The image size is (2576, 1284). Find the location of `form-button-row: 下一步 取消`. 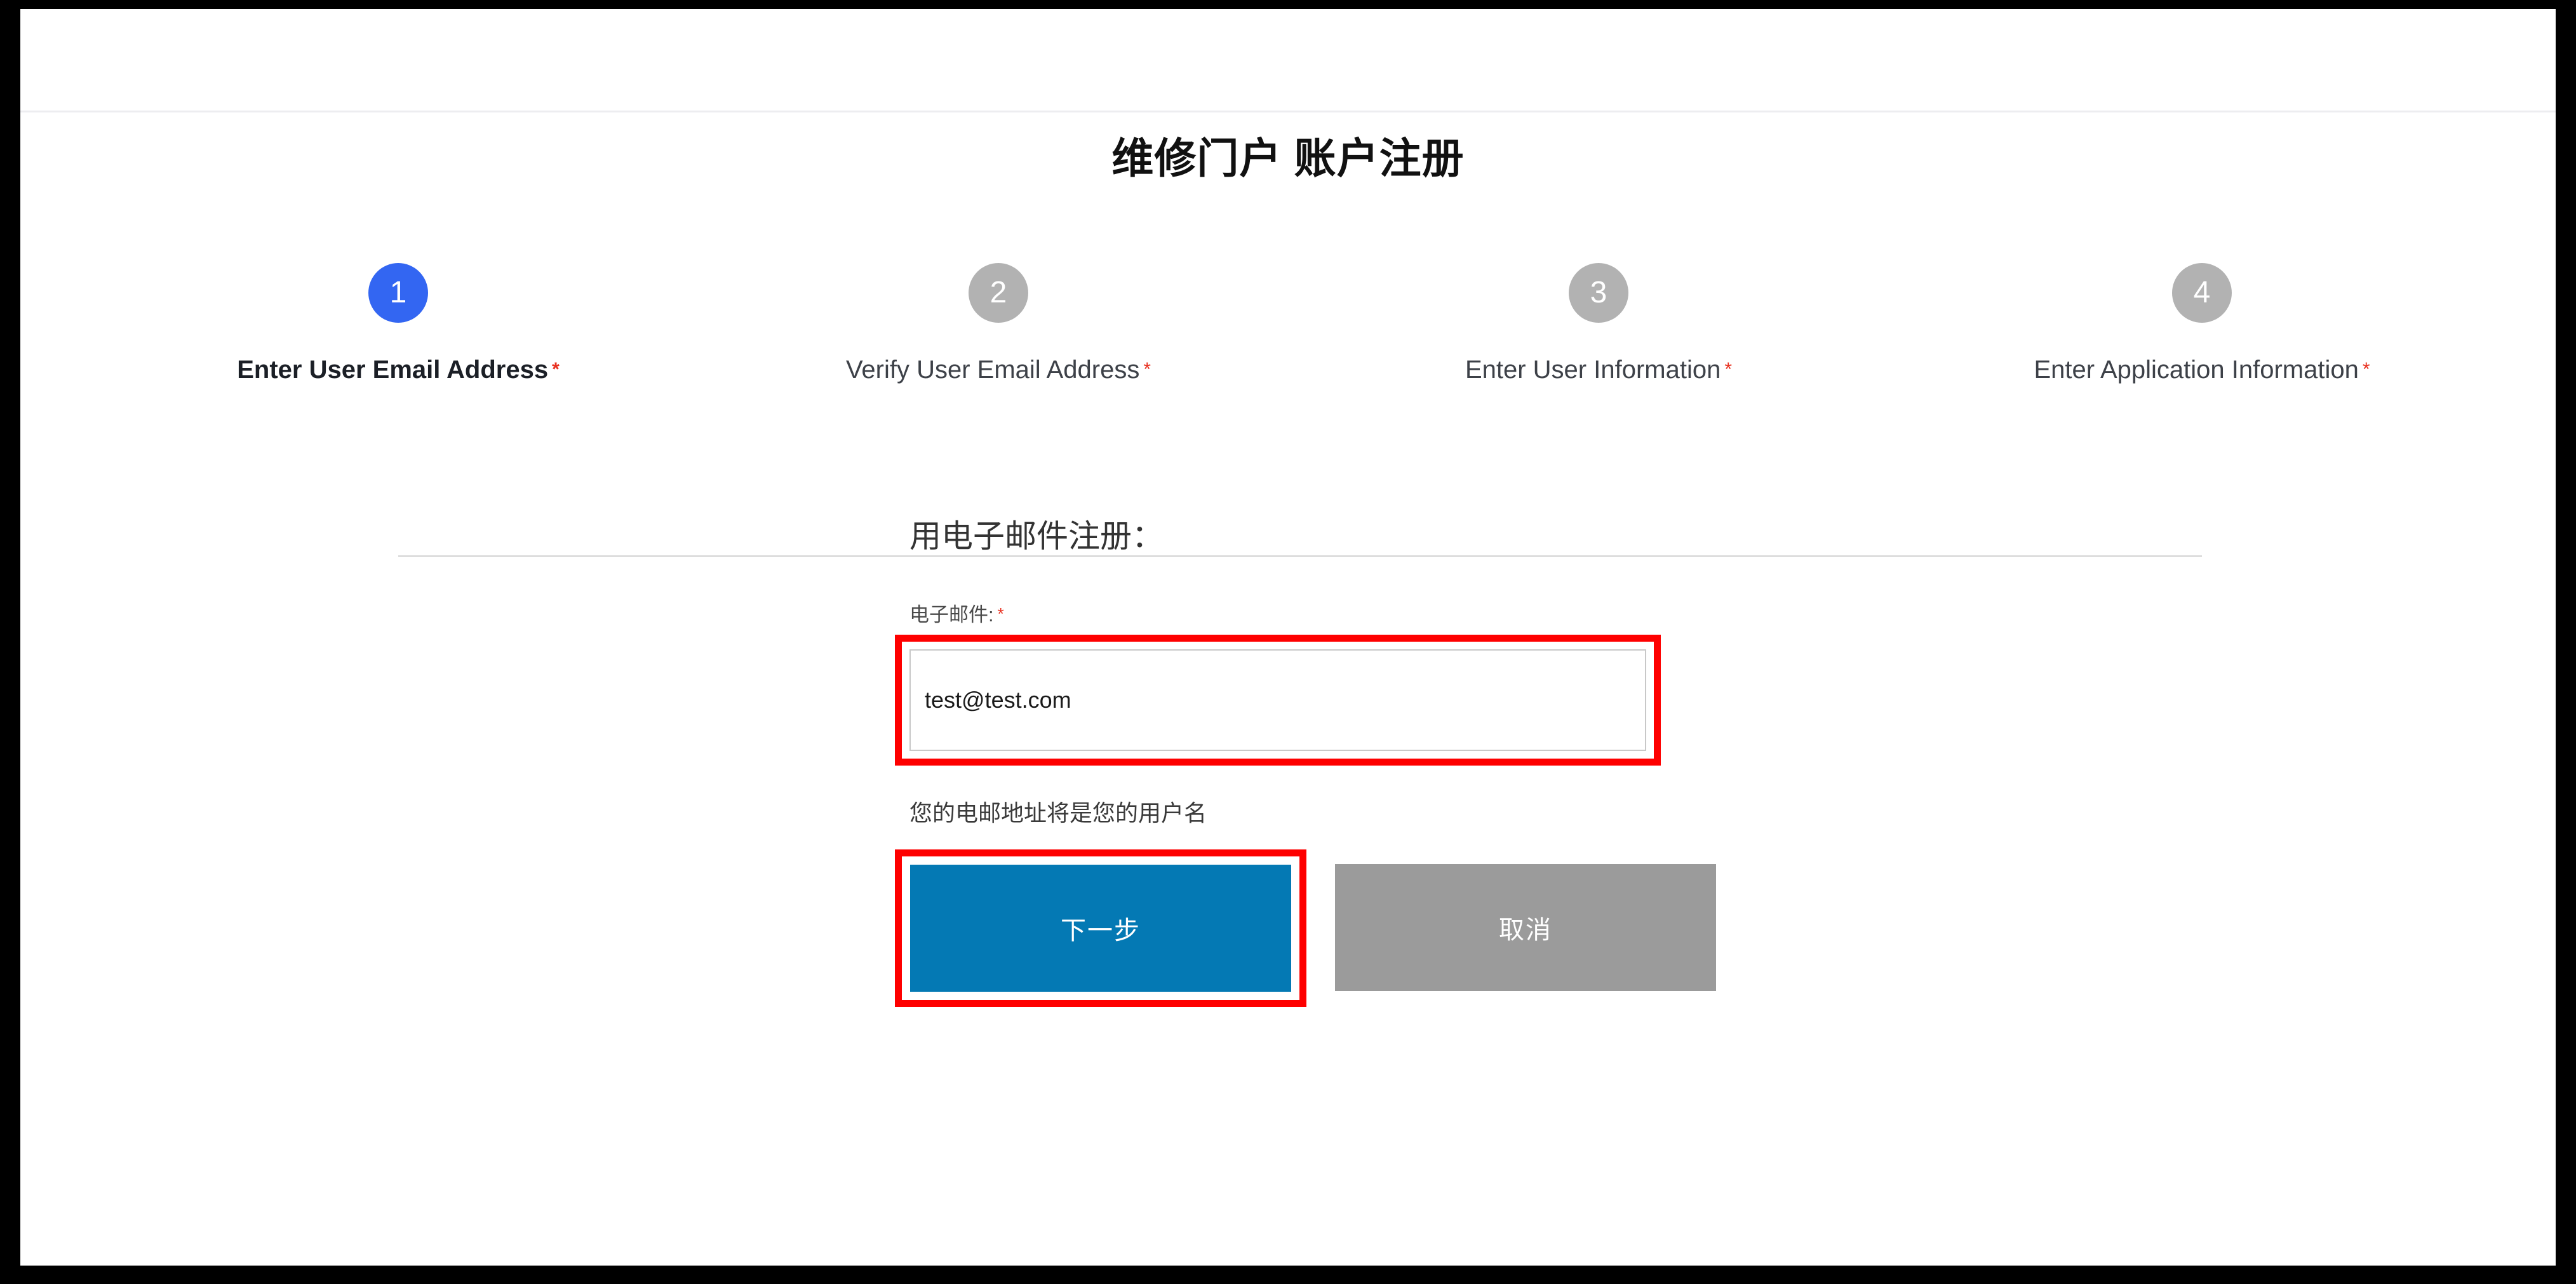

form-button-row: 下一步 取消 is located at coordinates (1410, 928).